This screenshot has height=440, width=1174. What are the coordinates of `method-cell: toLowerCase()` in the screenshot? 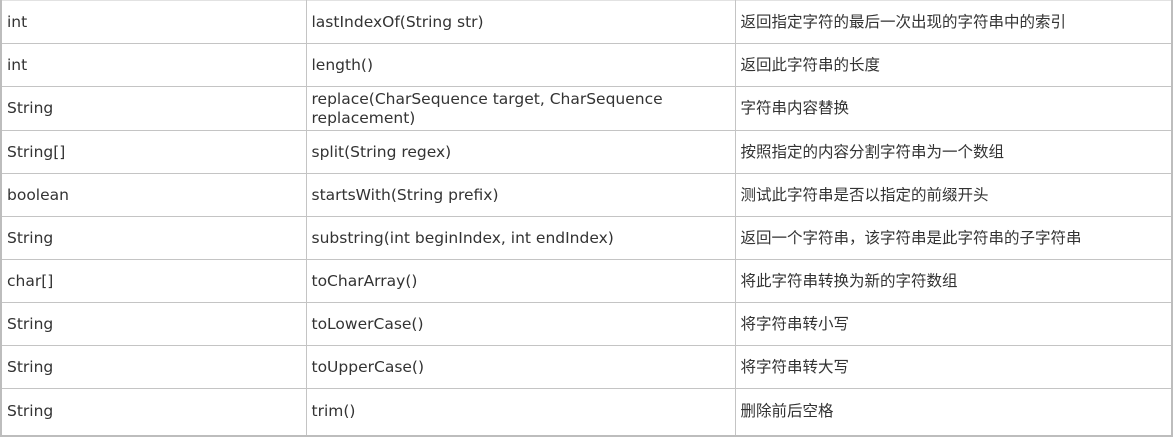 It's located at (520, 324).